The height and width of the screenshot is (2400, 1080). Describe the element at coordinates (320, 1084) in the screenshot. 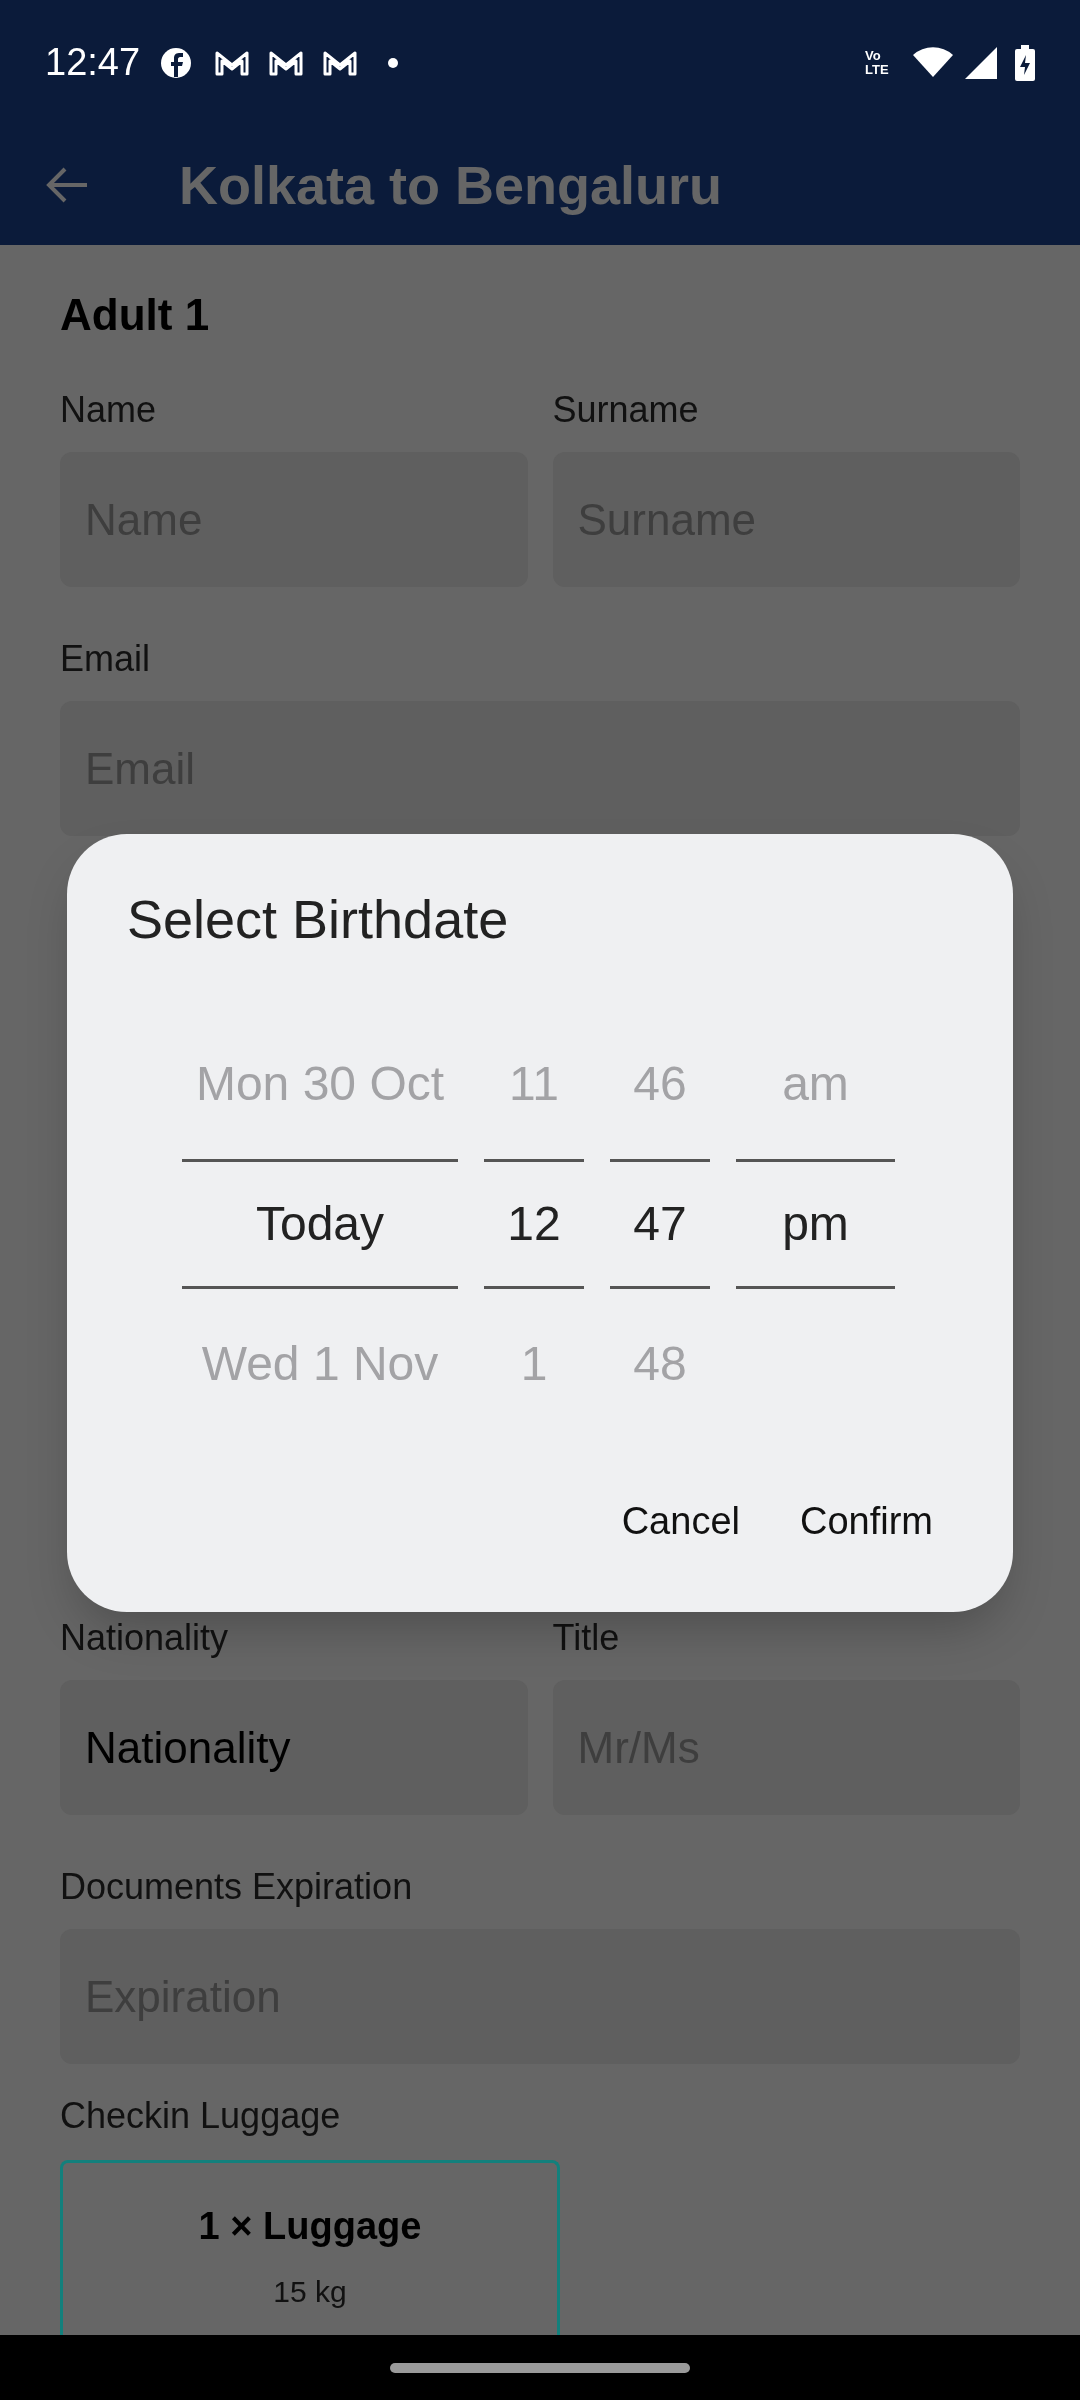

I see `picker-option: Mon 30 Oct` at that location.